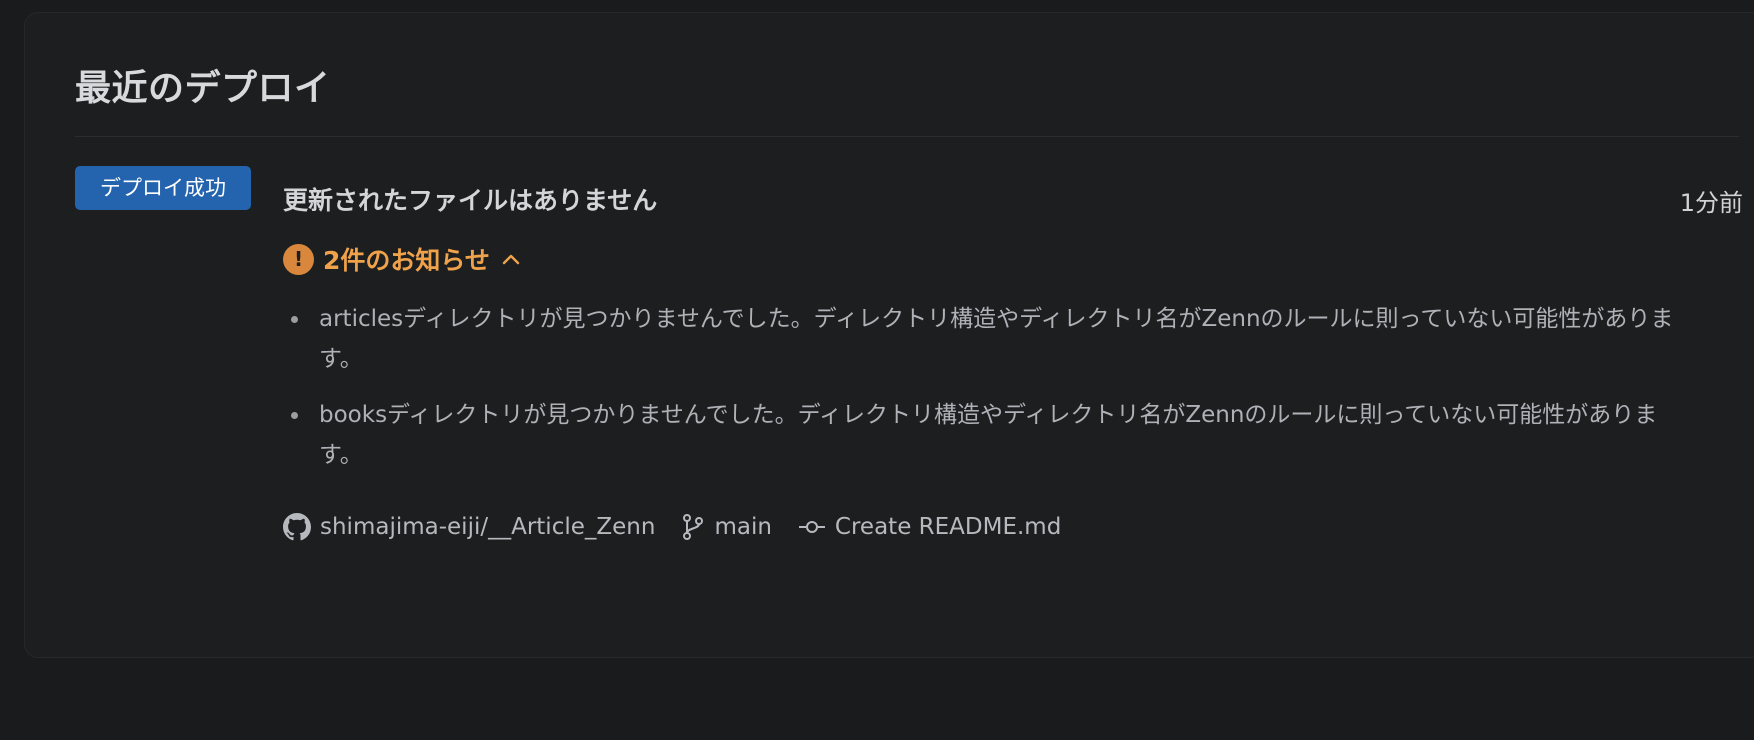 The image size is (1754, 740). Describe the element at coordinates (297, 527) in the screenshot. I see `github-icon` at that location.